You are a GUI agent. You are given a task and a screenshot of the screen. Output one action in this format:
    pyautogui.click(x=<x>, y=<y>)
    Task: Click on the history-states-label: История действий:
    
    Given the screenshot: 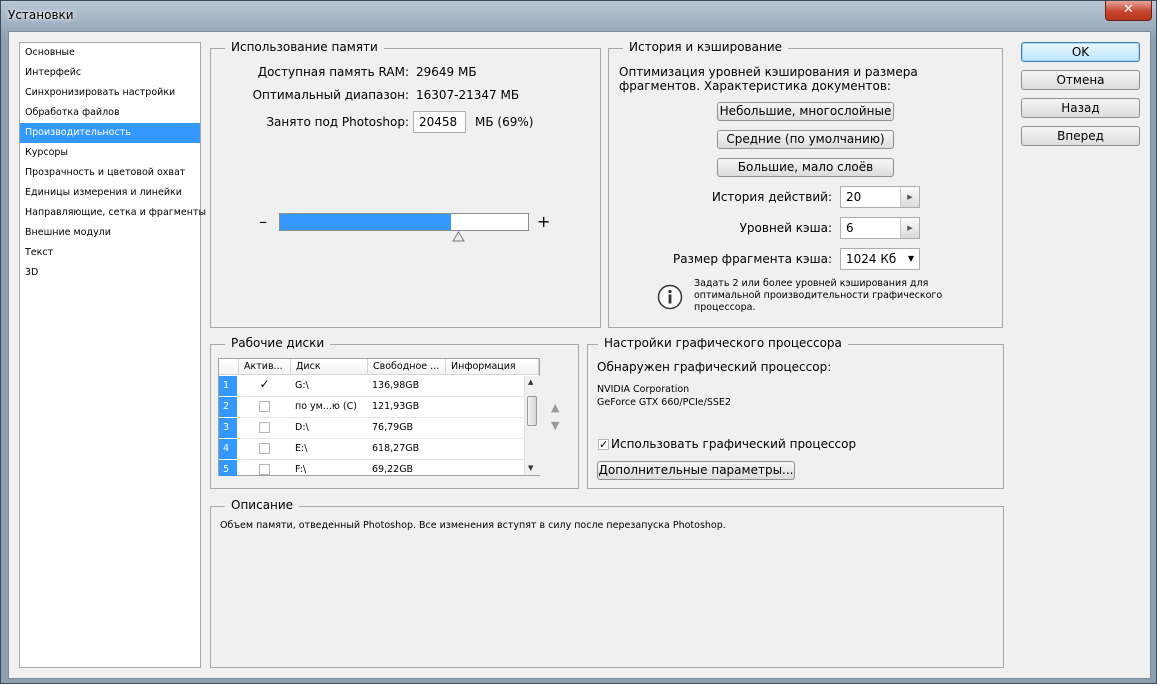 What is the action you would take?
    pyautogui.click(x=771, y=197)
    